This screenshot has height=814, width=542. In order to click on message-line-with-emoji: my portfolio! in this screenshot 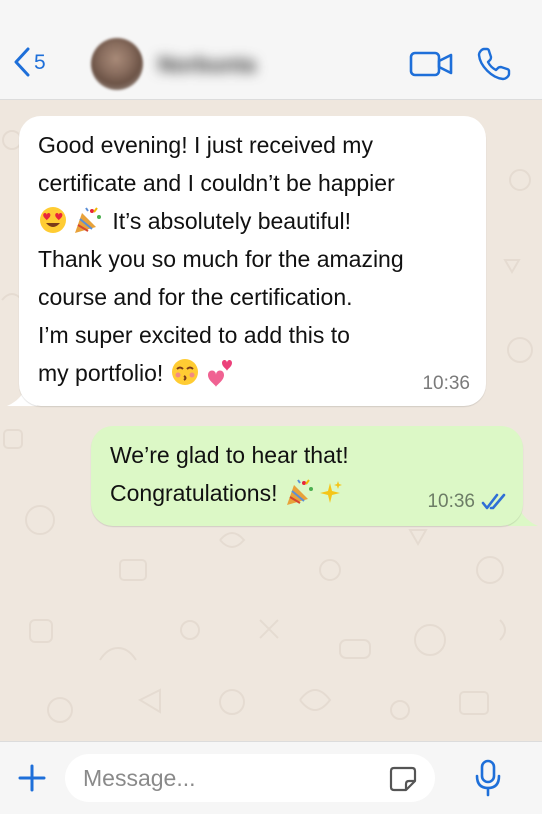, I will do `click(255, 373)`.